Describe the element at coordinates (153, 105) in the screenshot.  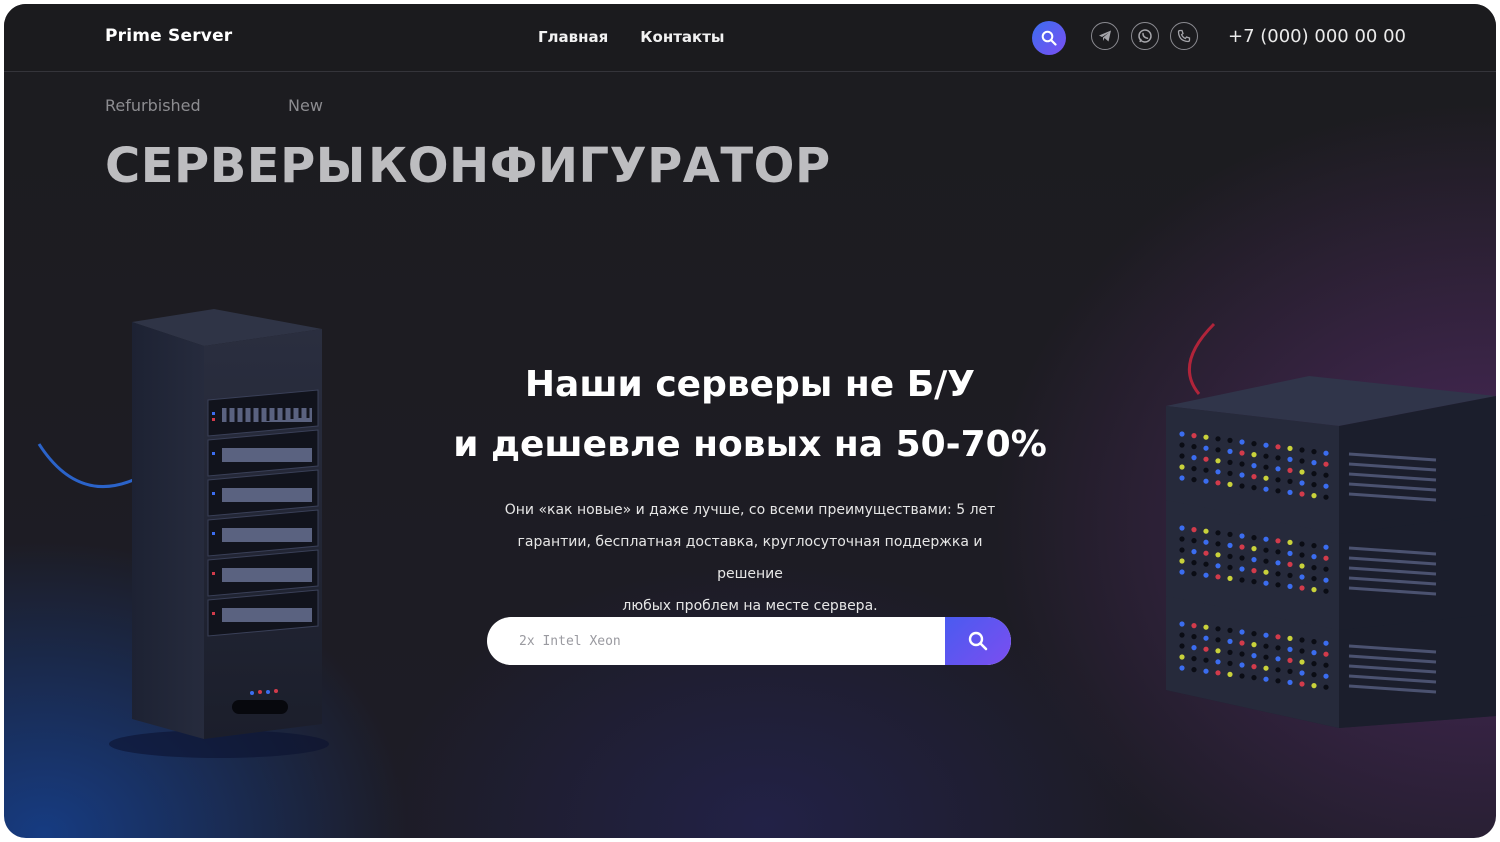
I see `tab-refurbished-caption: Refurbished` at that location.